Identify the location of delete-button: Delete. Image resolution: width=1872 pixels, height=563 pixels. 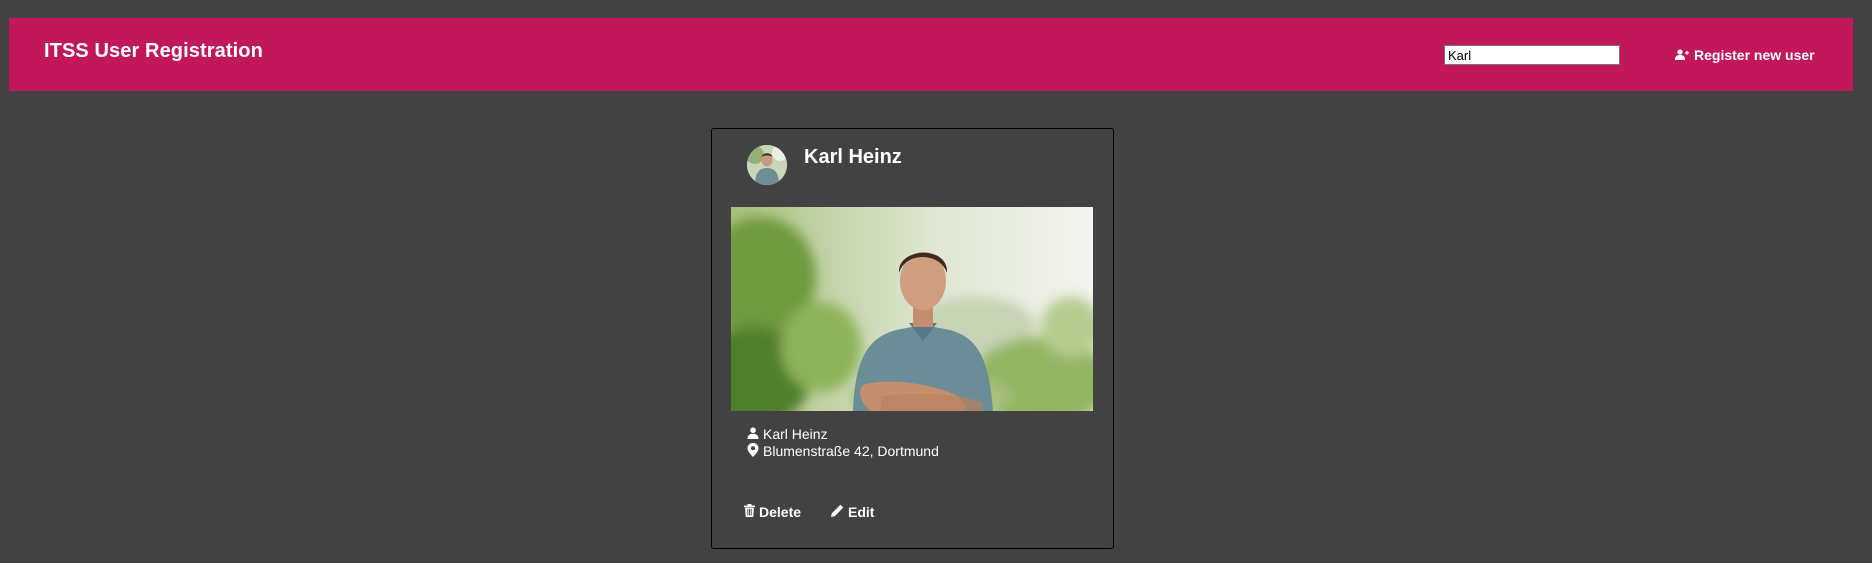
(772, 512).